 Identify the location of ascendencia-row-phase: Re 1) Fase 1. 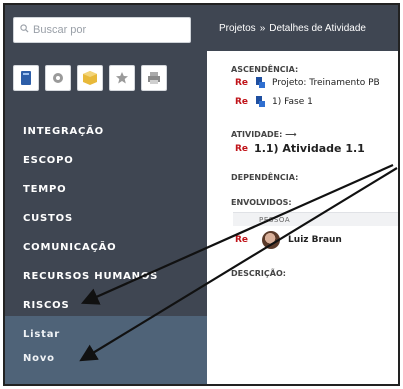
(274, 102).